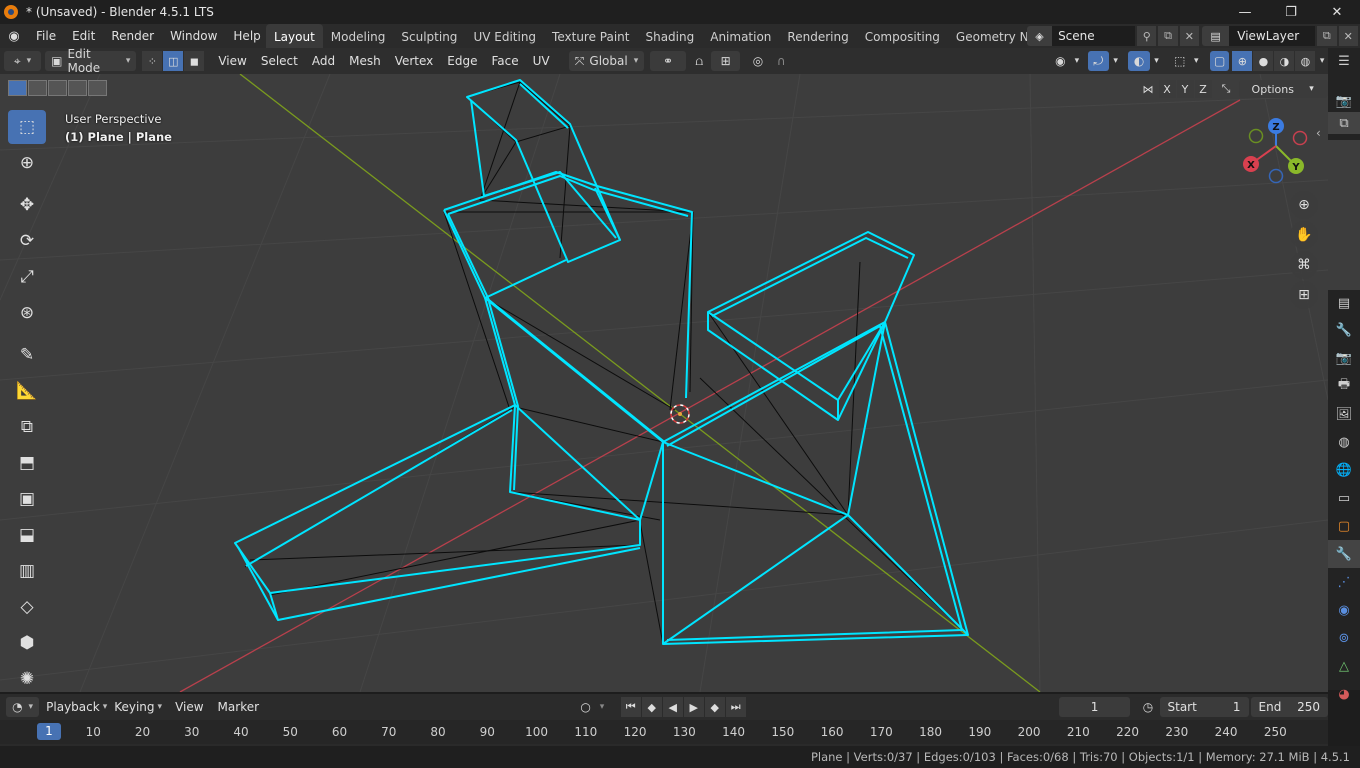  What do you see at coordinates (699, 61) in the screenshot?
I see `snap-toggle-icon: ⩍` at bounding box center [699, 61].